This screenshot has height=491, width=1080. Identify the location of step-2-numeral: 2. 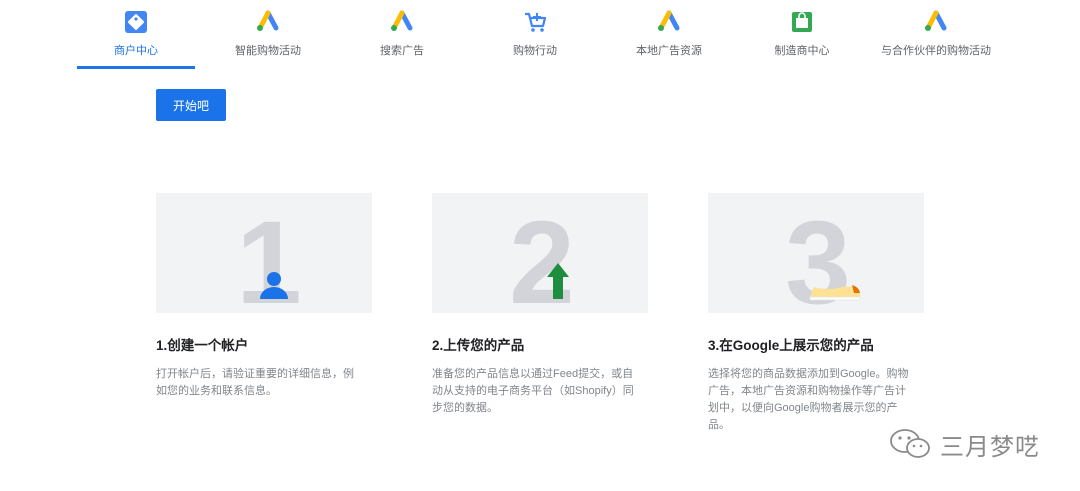
(542, 255).